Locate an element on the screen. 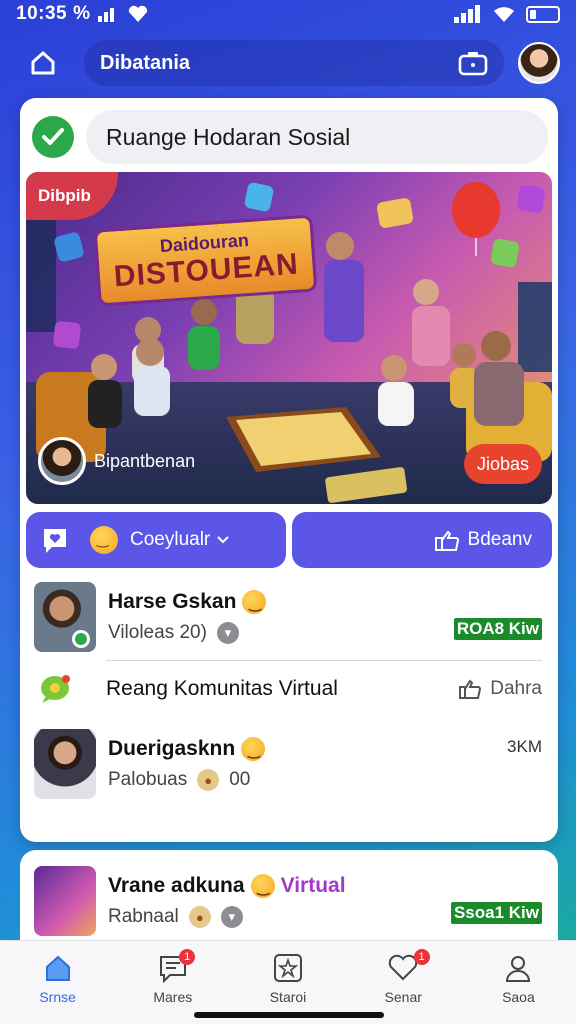 This screenshot has height=1024, width=576. share-label: Bdeanv is located at coordinates (499, 539).